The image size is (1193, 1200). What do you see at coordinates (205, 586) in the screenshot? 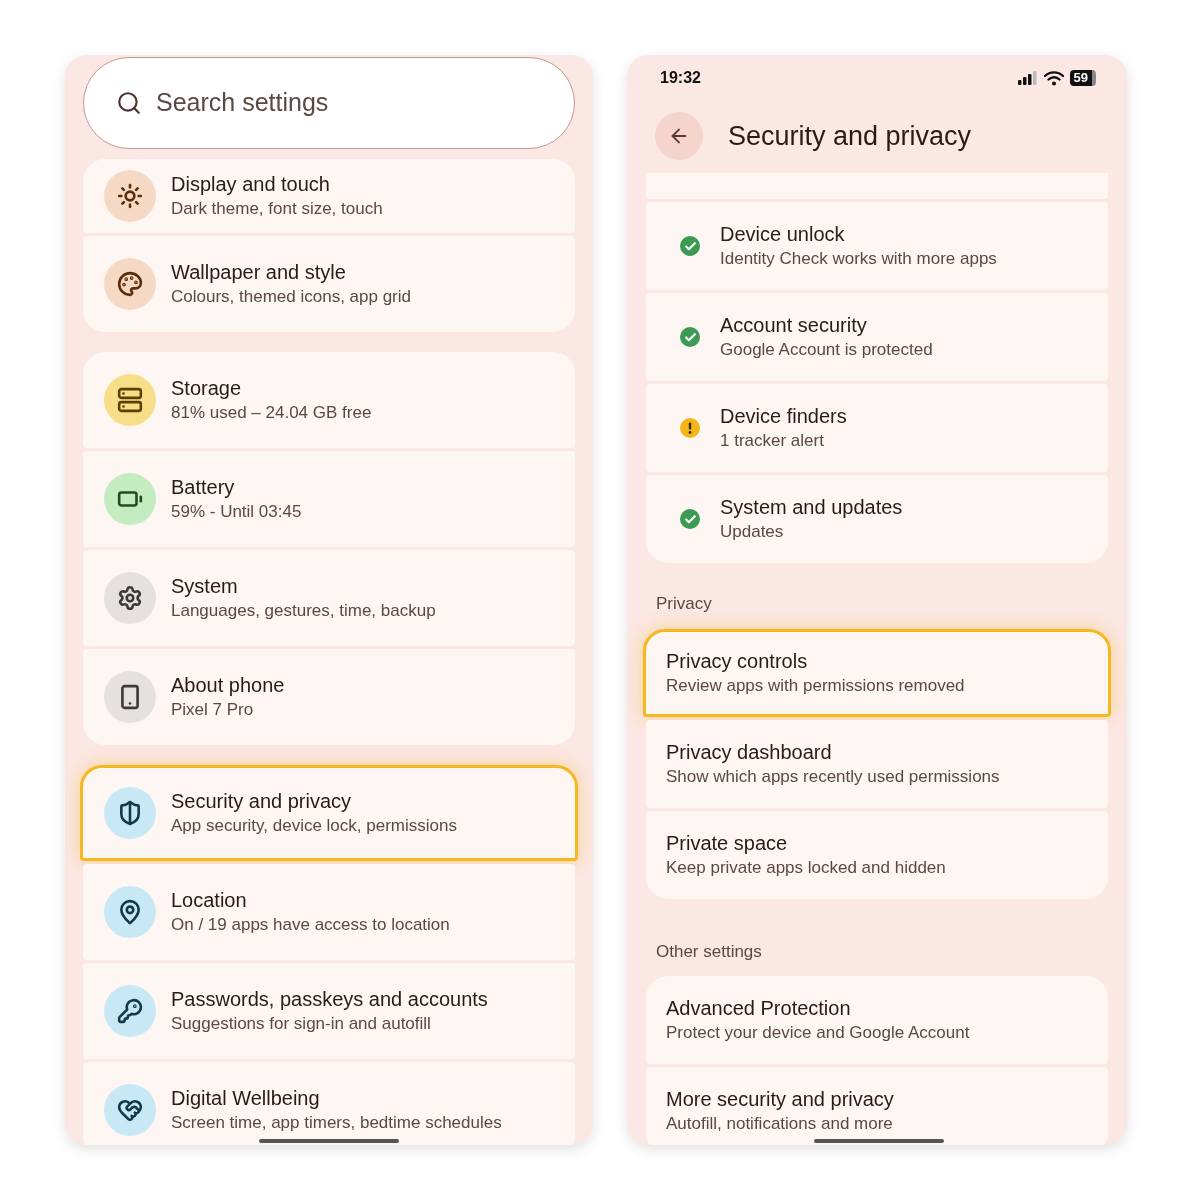
I see `item-title: System` at bounding box center [205, 586].